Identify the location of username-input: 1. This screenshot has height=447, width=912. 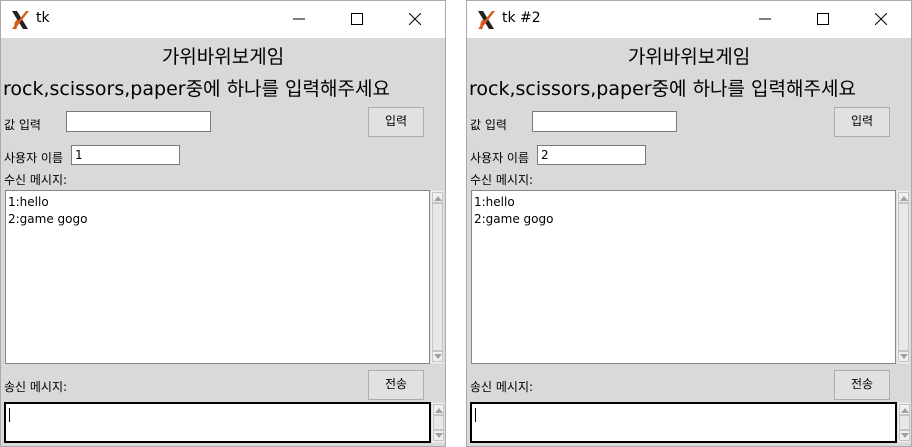
(125, 155).